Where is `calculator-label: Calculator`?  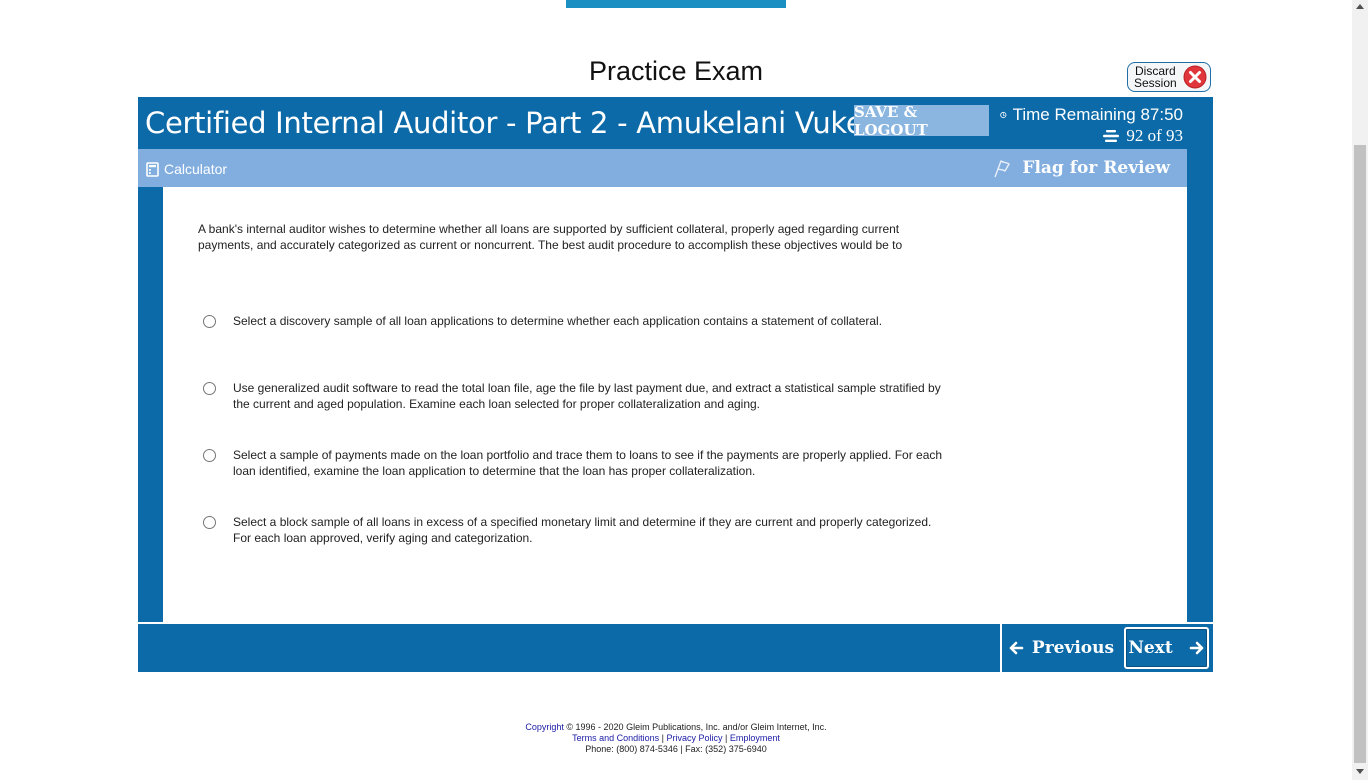 calculator-label: Calculator is located at coordinates (196, 169).